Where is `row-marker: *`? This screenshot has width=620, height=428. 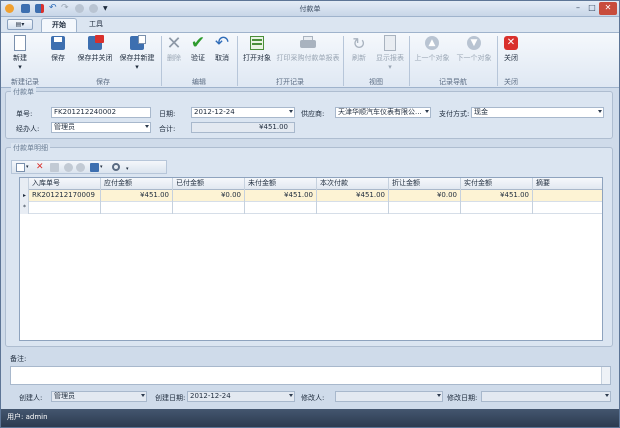
row-marker: * is located at coordinates (24, 208).